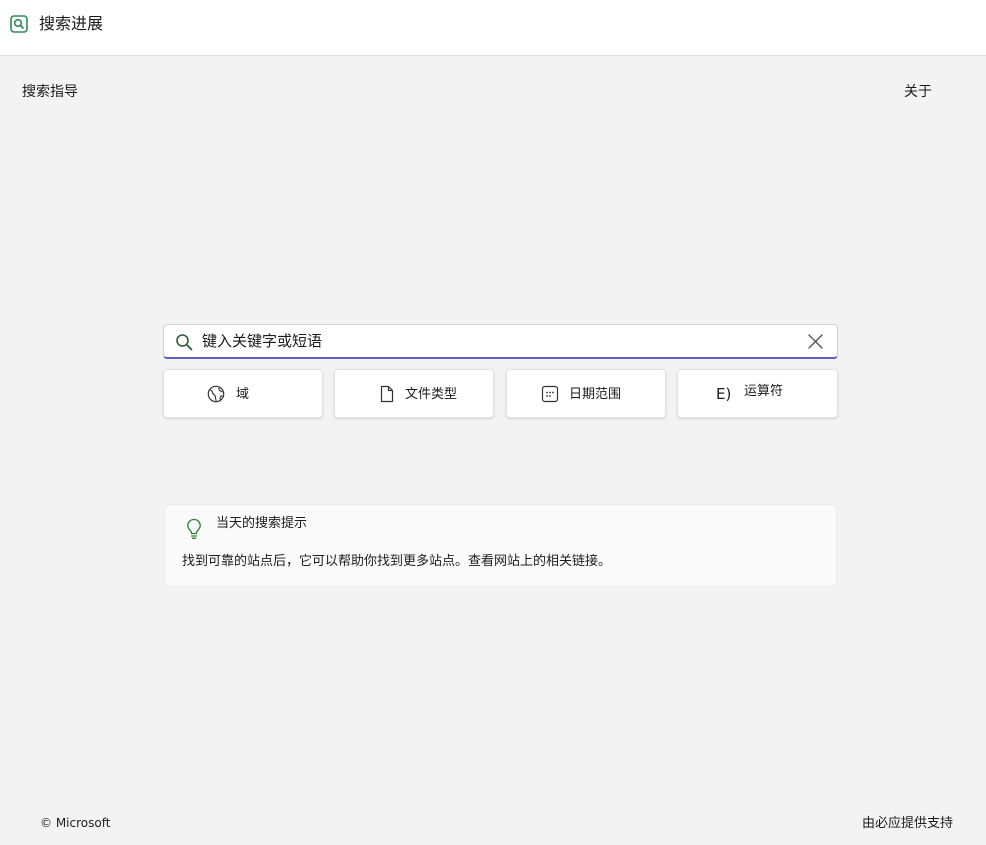  What do you see at coordinates (493, 28) in the screenshot?
I see `title-bar: 搜索进展` at bounding box center [493, 28].